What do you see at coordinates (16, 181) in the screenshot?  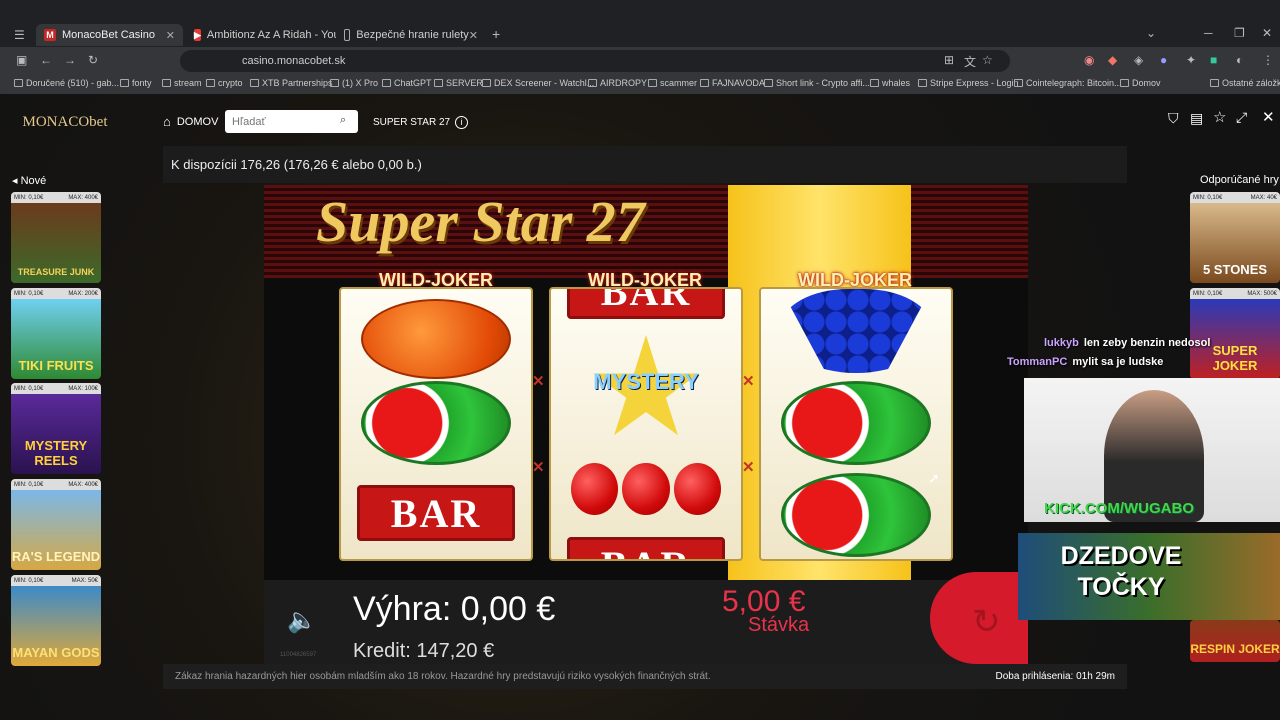 I see `chevron-left-icon: ◂` at bounding box center [16, 181].